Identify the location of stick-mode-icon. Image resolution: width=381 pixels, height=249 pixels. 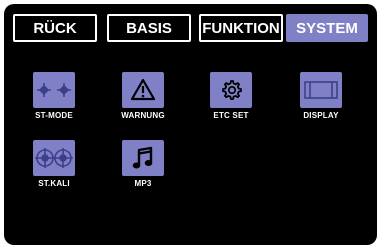
(54, 90).